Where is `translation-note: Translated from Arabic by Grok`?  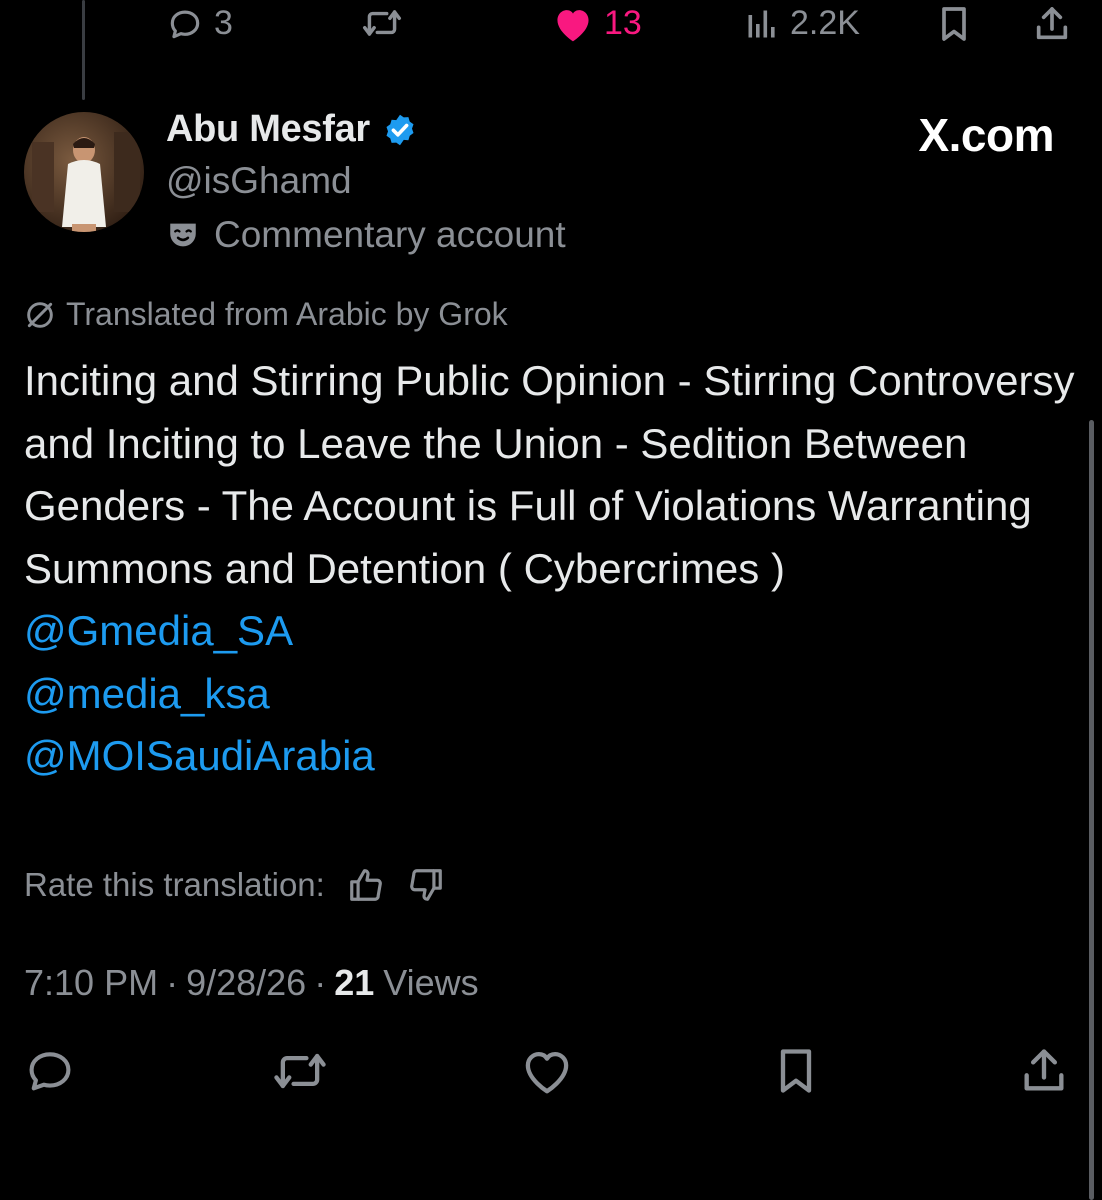
translation-note: Translated from Arabic by Grok is located at coordinates (266, 314).